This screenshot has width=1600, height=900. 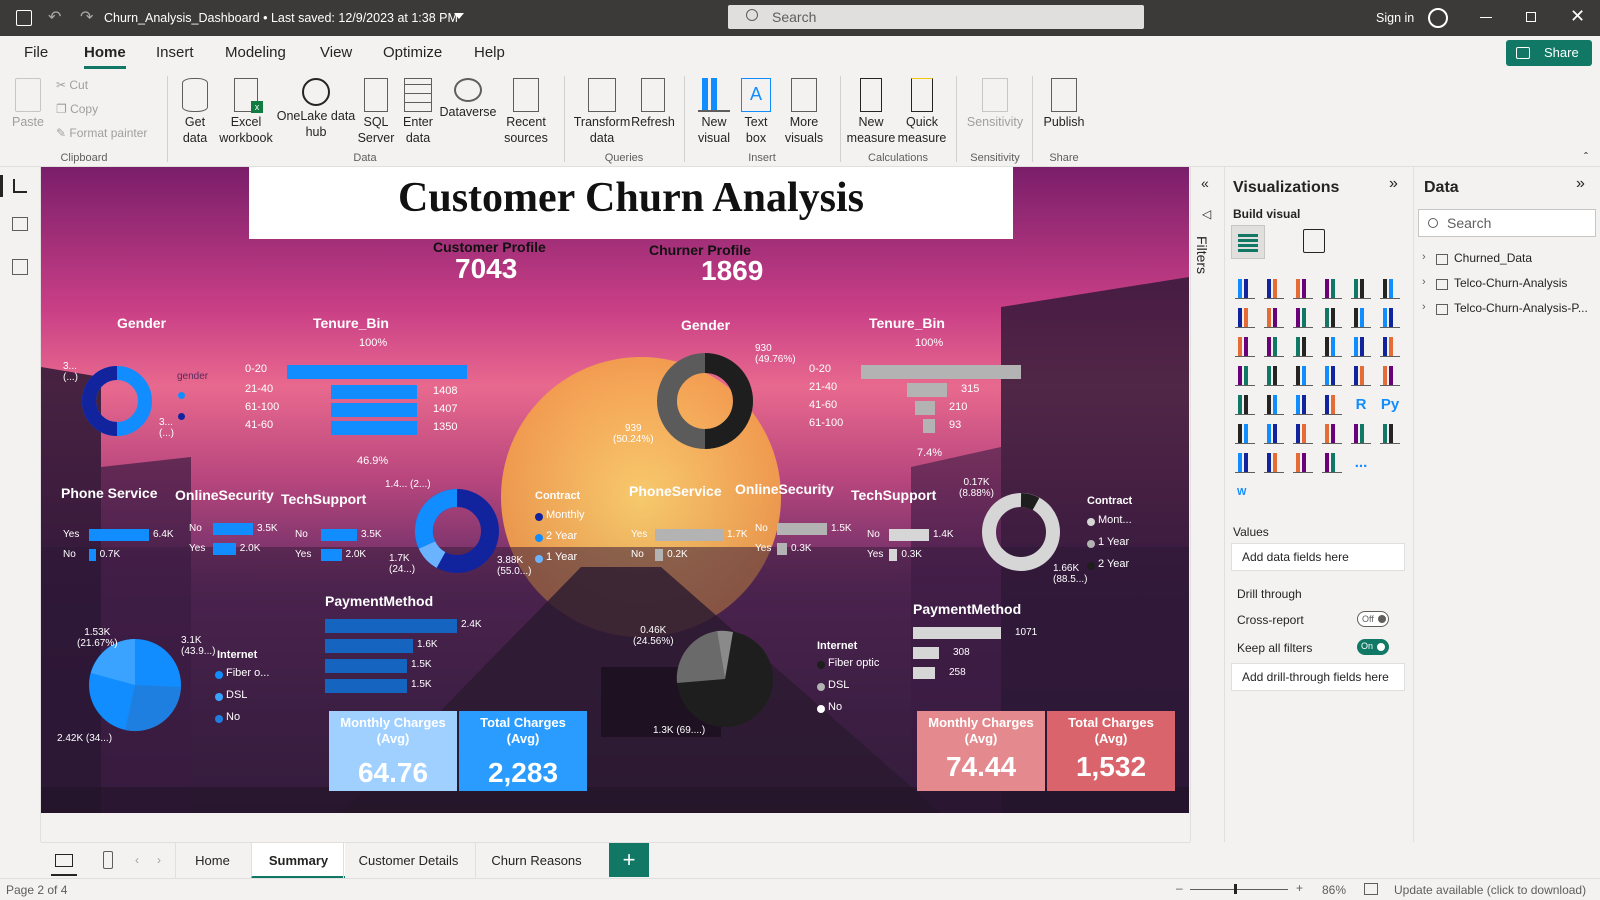 I want to click on dataverse-button: Dataverse, so click(x=468, y=99).